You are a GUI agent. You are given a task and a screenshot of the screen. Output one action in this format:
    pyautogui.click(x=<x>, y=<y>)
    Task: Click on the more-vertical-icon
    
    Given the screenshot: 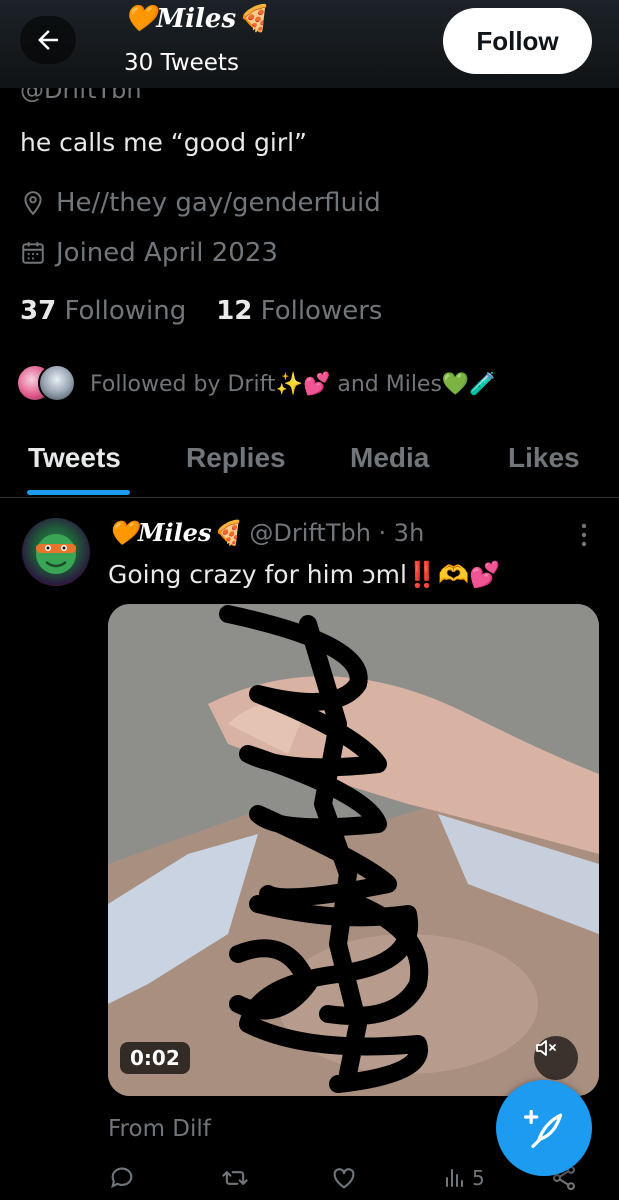 What is the action you would take?
    pyautogui.click(x=584, y=535)
    